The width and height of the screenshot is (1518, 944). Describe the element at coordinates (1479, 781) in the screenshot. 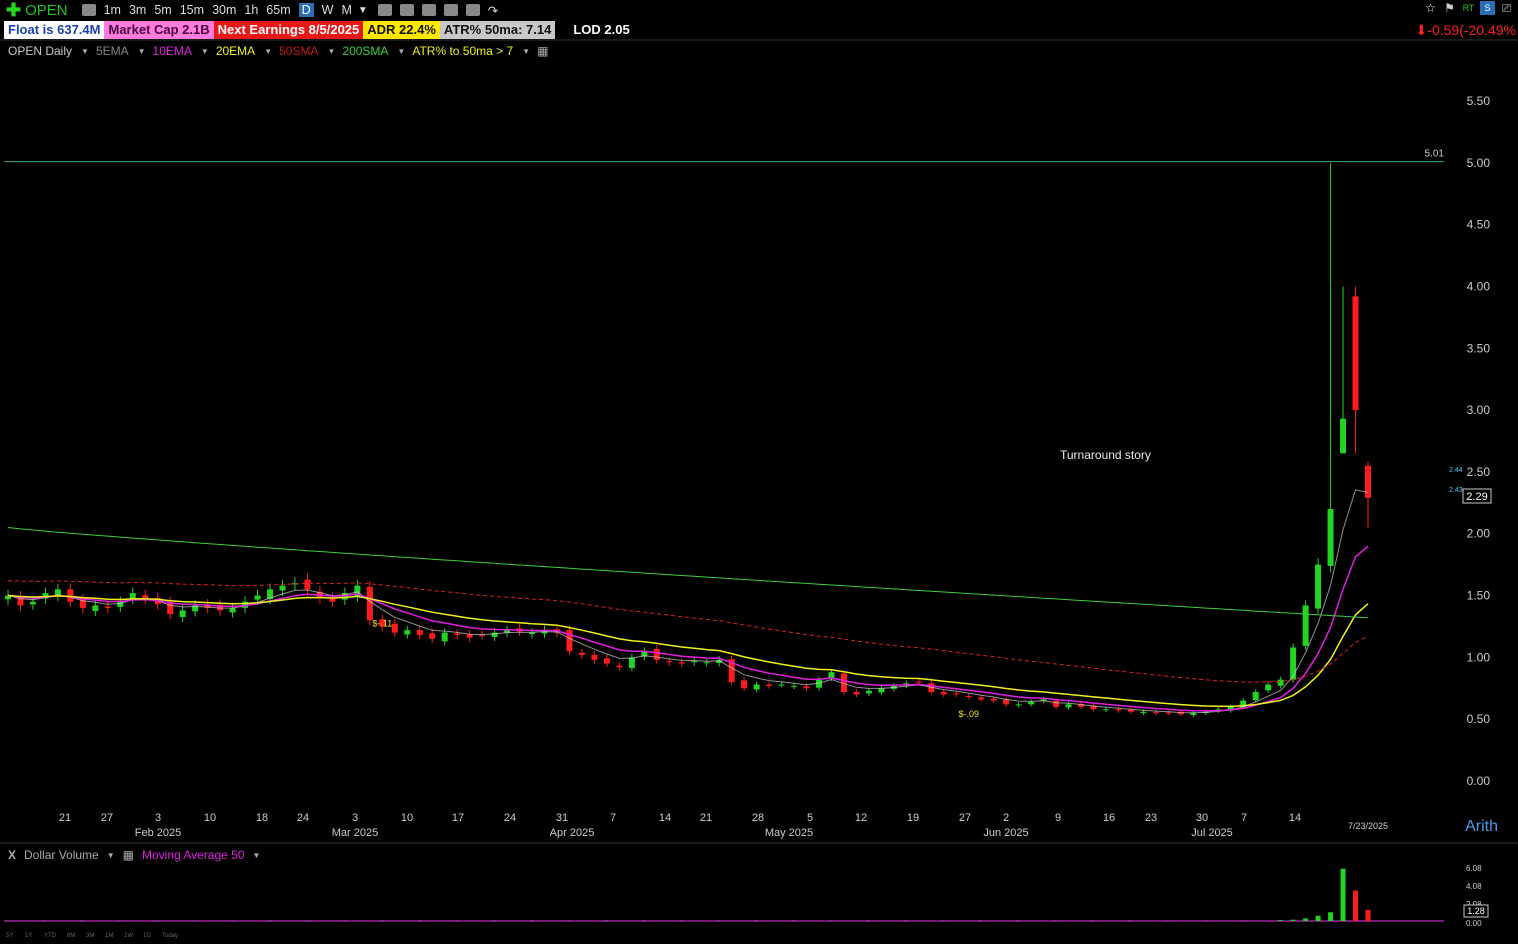

I see `y-tick-label: 0.00` at that location.